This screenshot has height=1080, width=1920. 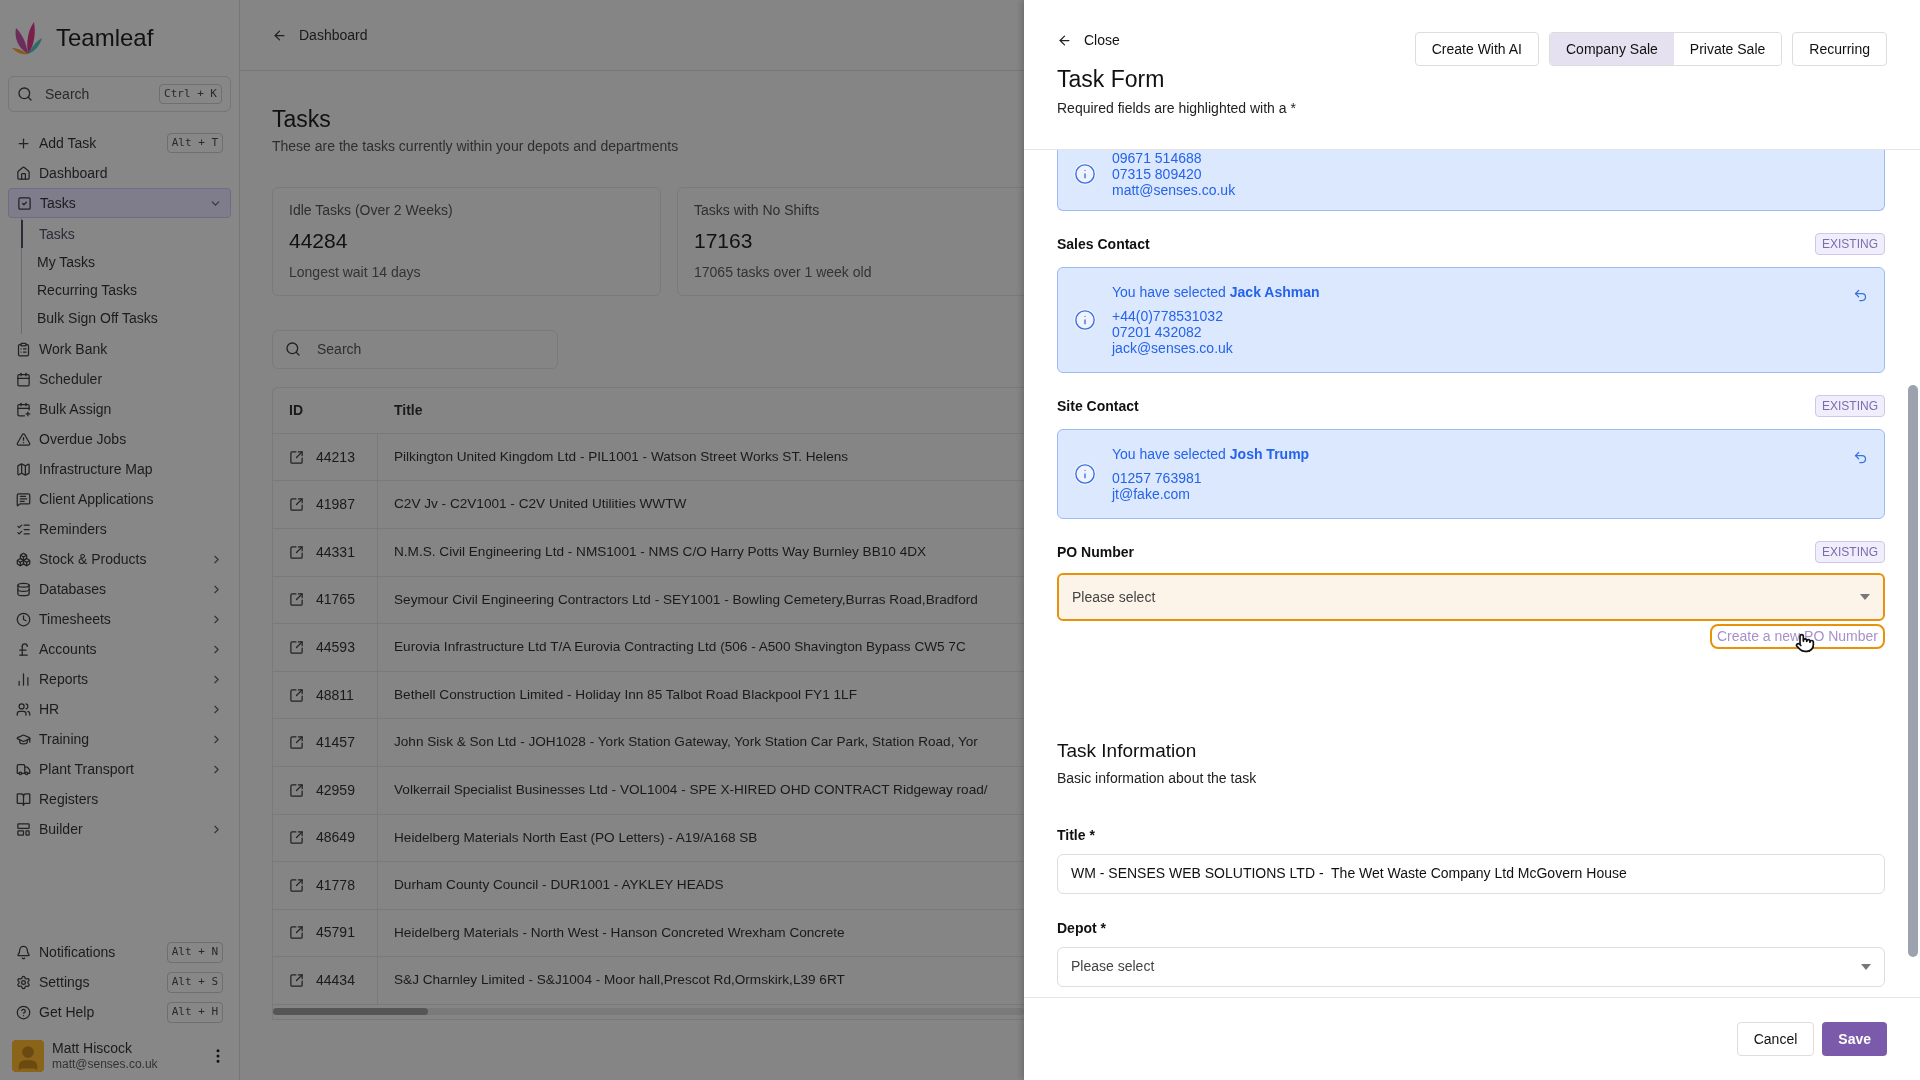 I want to click on sale-type-tab: Company Sale, so click(x=1612, y=49).